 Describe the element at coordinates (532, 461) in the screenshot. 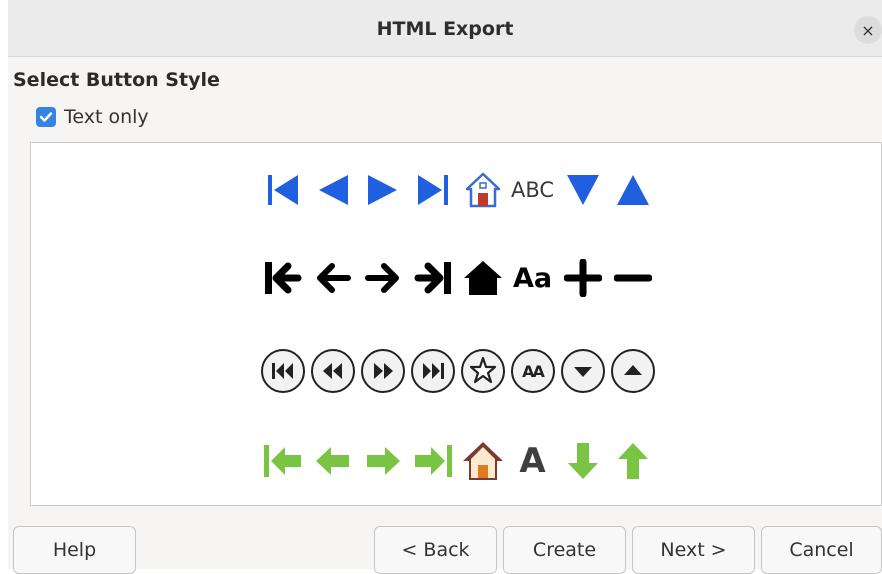

I see `text-icon: A` at that location.